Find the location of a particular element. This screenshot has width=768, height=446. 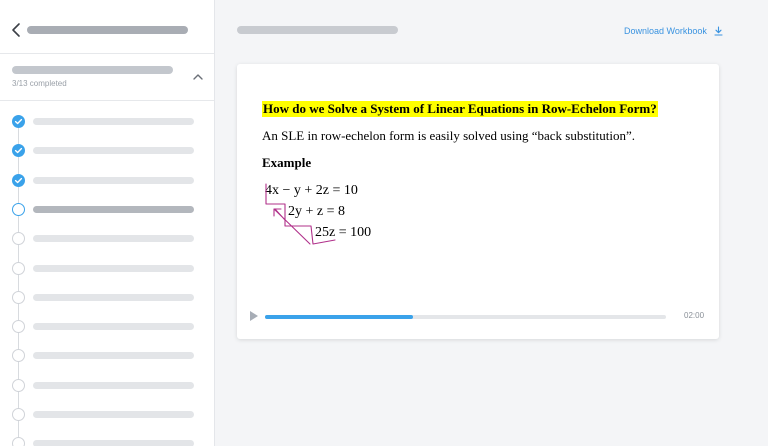

download-workbook-button: Download Workbook is located at coordinates (673, 31).